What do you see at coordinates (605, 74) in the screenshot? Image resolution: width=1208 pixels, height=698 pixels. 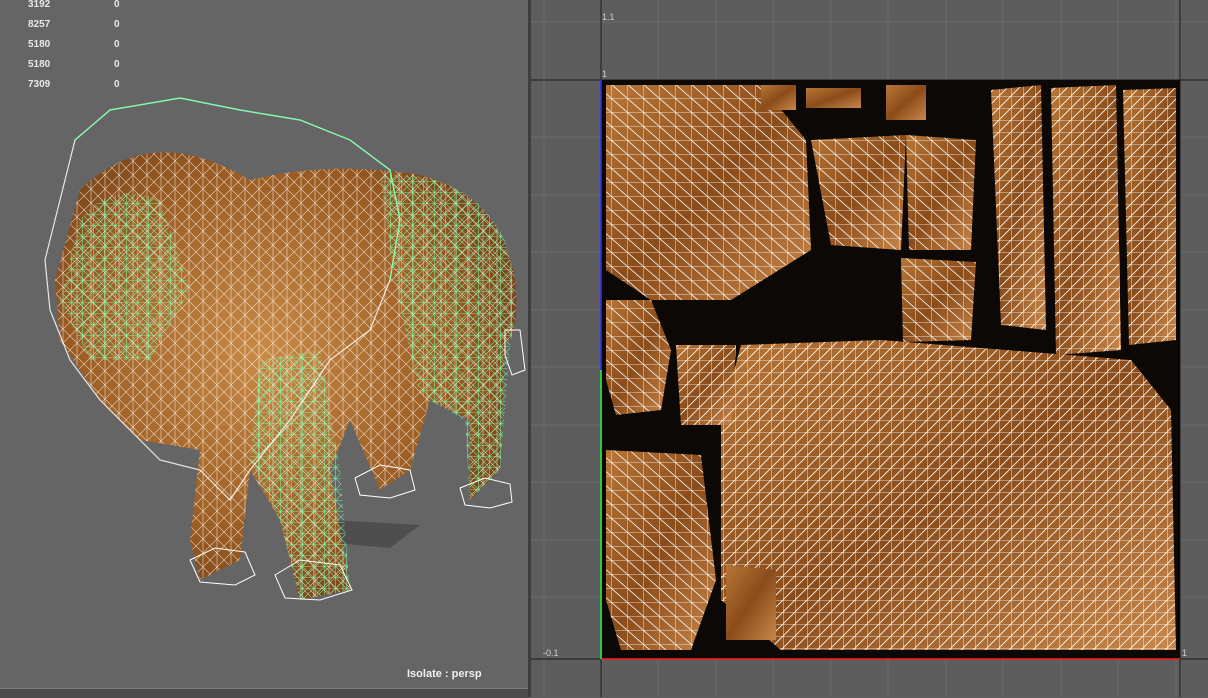 I see `uv-tick-1-top: 1` at bounding box center [605, 74].